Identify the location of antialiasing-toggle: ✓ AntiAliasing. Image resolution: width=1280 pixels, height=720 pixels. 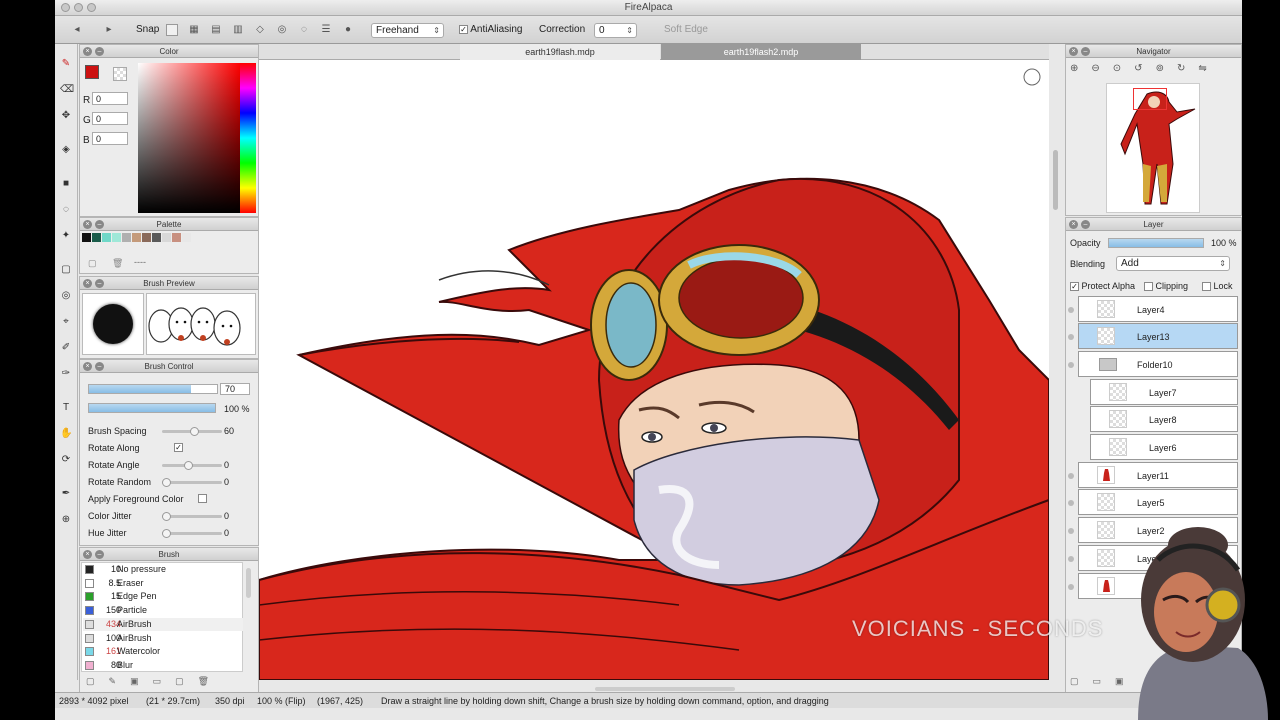
(491, 30).